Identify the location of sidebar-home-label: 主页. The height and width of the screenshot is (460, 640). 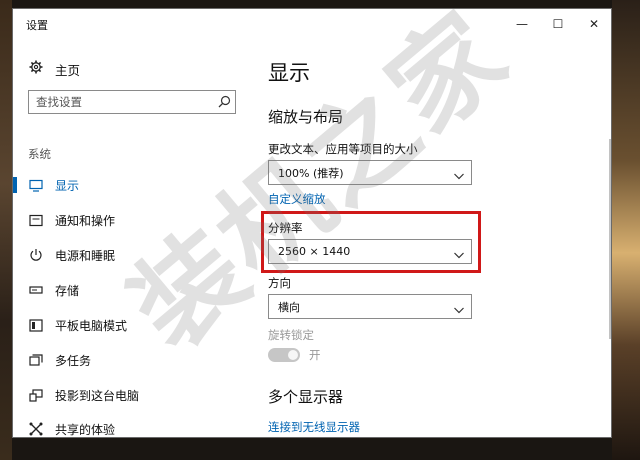
(68, 70).